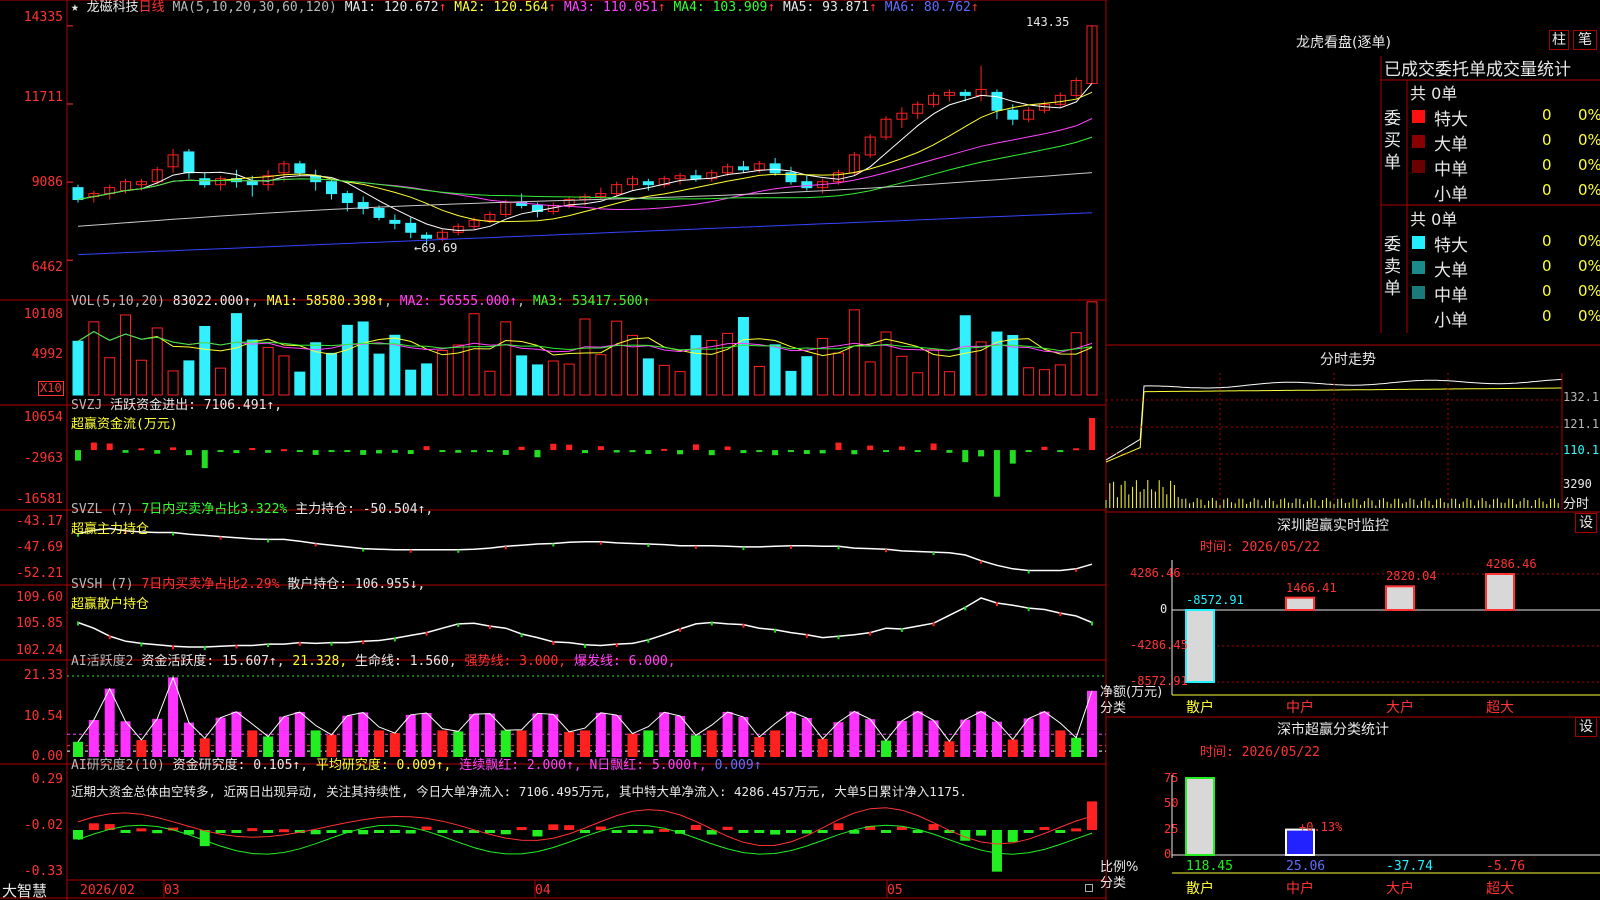  What do you see at coordinates (1528, 70) in the screenshot?
I see `tab-volume-stats: 成交量统计` at bounding box center [1528, 70].